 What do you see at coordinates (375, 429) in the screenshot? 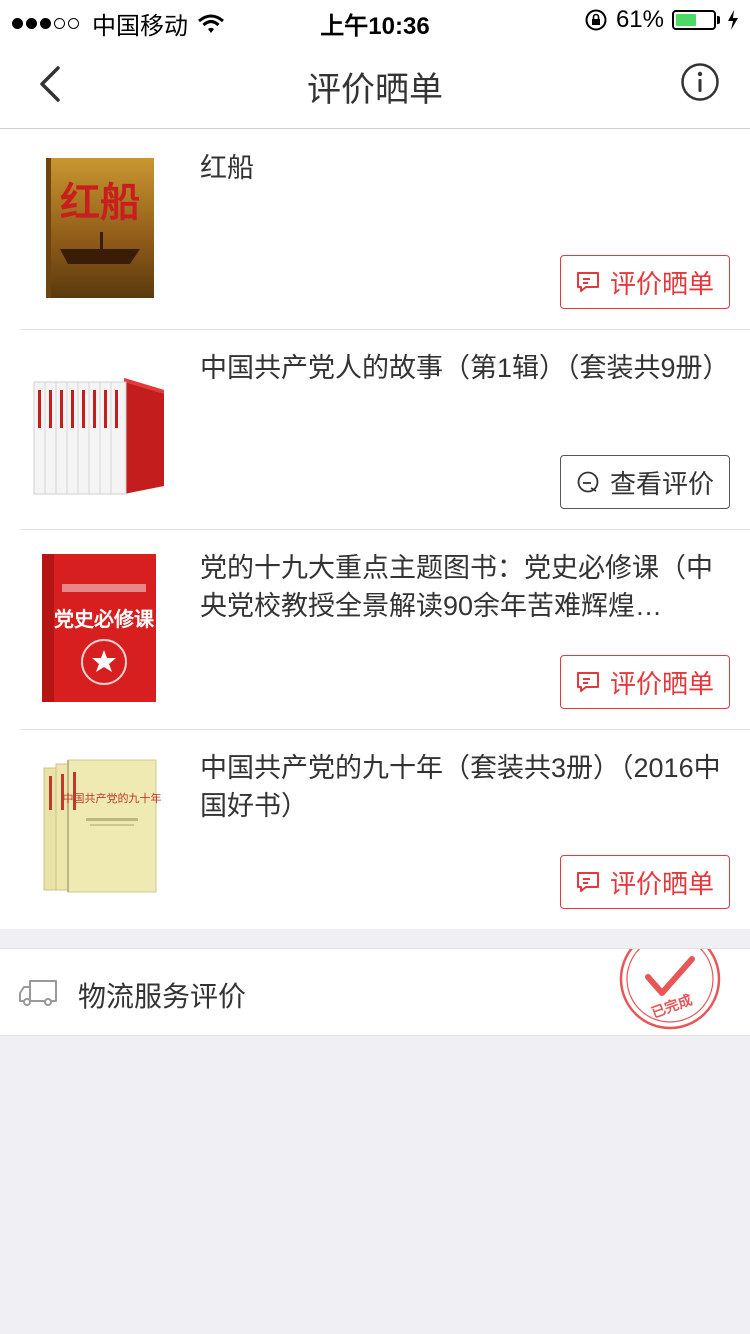
I see `list-item: 中国共产党人的故事（第1辑）（套装共9册） 查看评价` at bounding box center [375, 429].